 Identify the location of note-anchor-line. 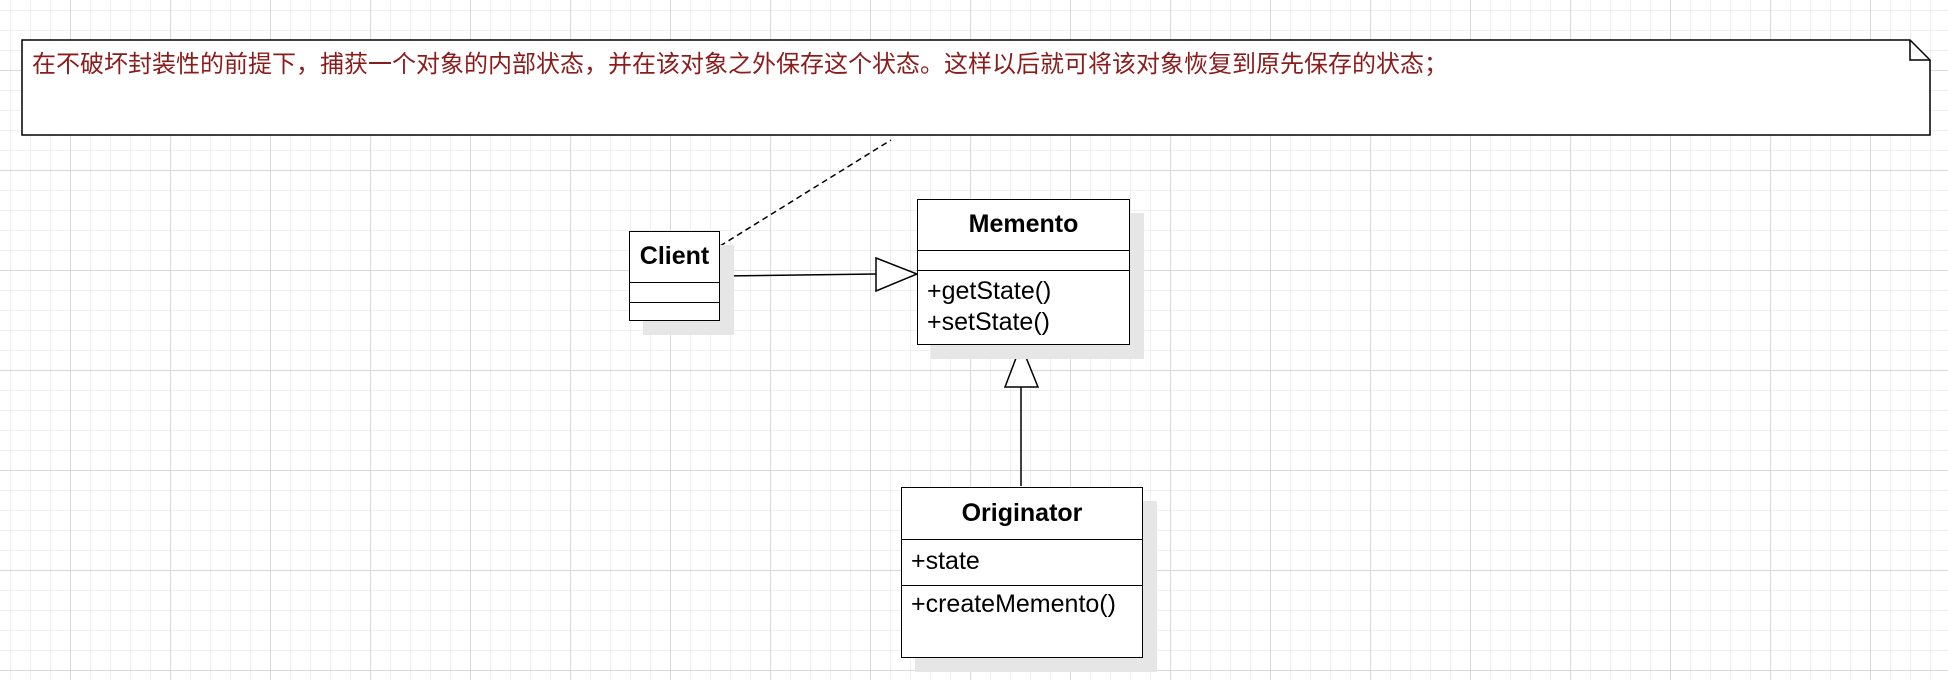
(805, 193).